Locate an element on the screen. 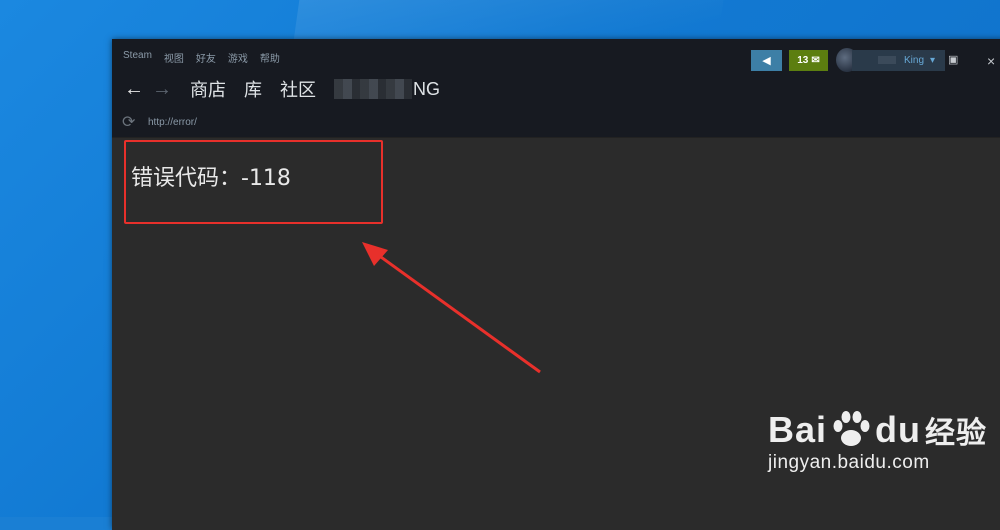 The image size is (1000, 530). menu-bar: Steam 视图 好友 游戏 帮助 is located at coordinates (201, 57).